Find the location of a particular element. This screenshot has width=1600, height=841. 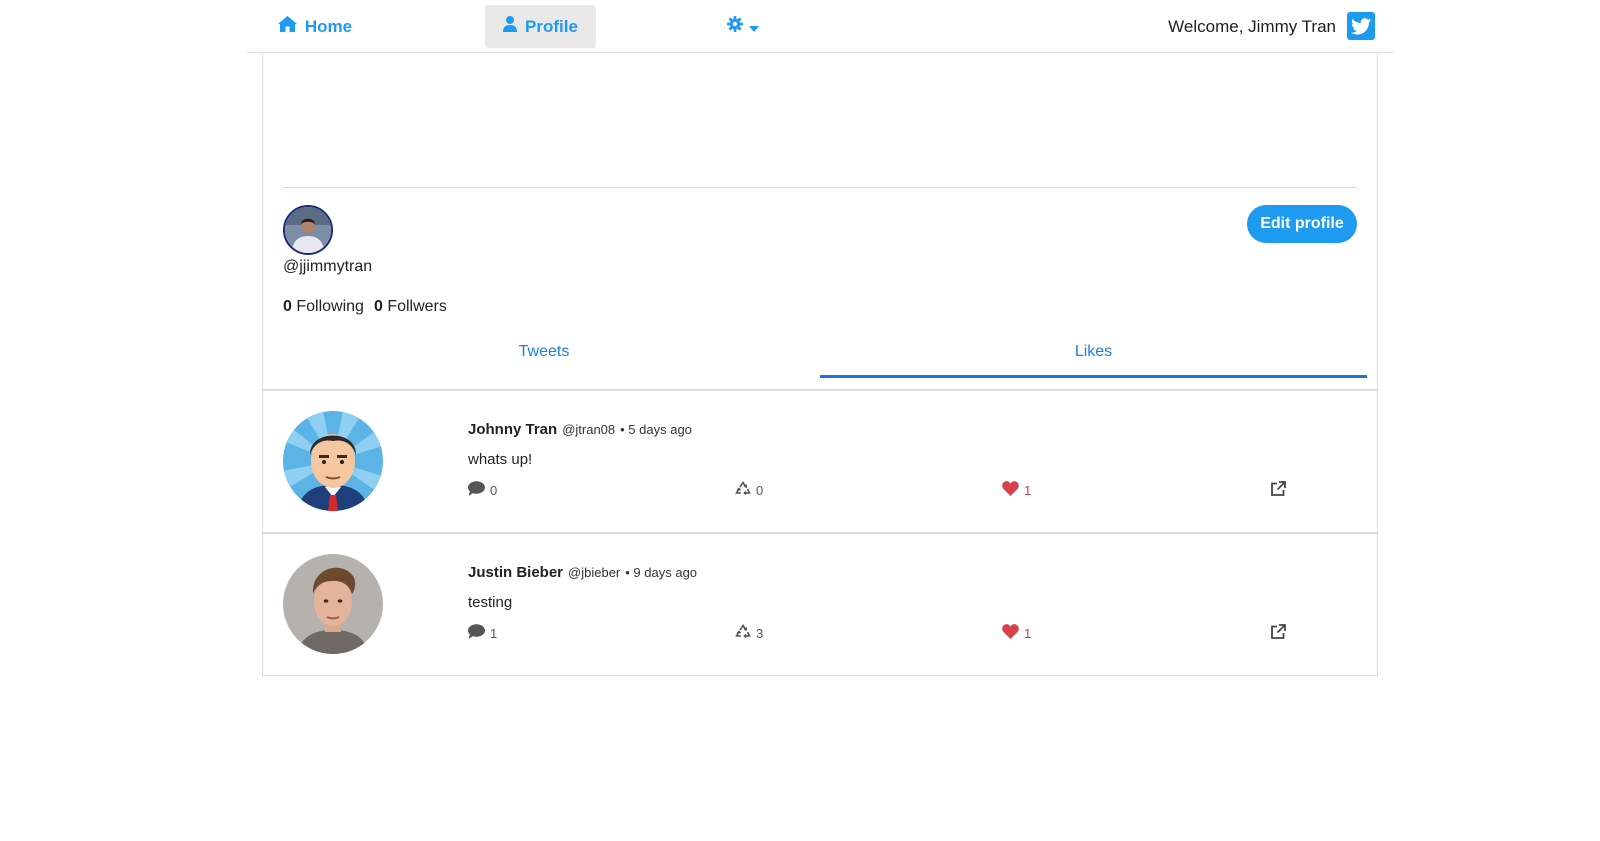

tweet-timestamp: • 9 days ago is located at coordinates (661, 572).